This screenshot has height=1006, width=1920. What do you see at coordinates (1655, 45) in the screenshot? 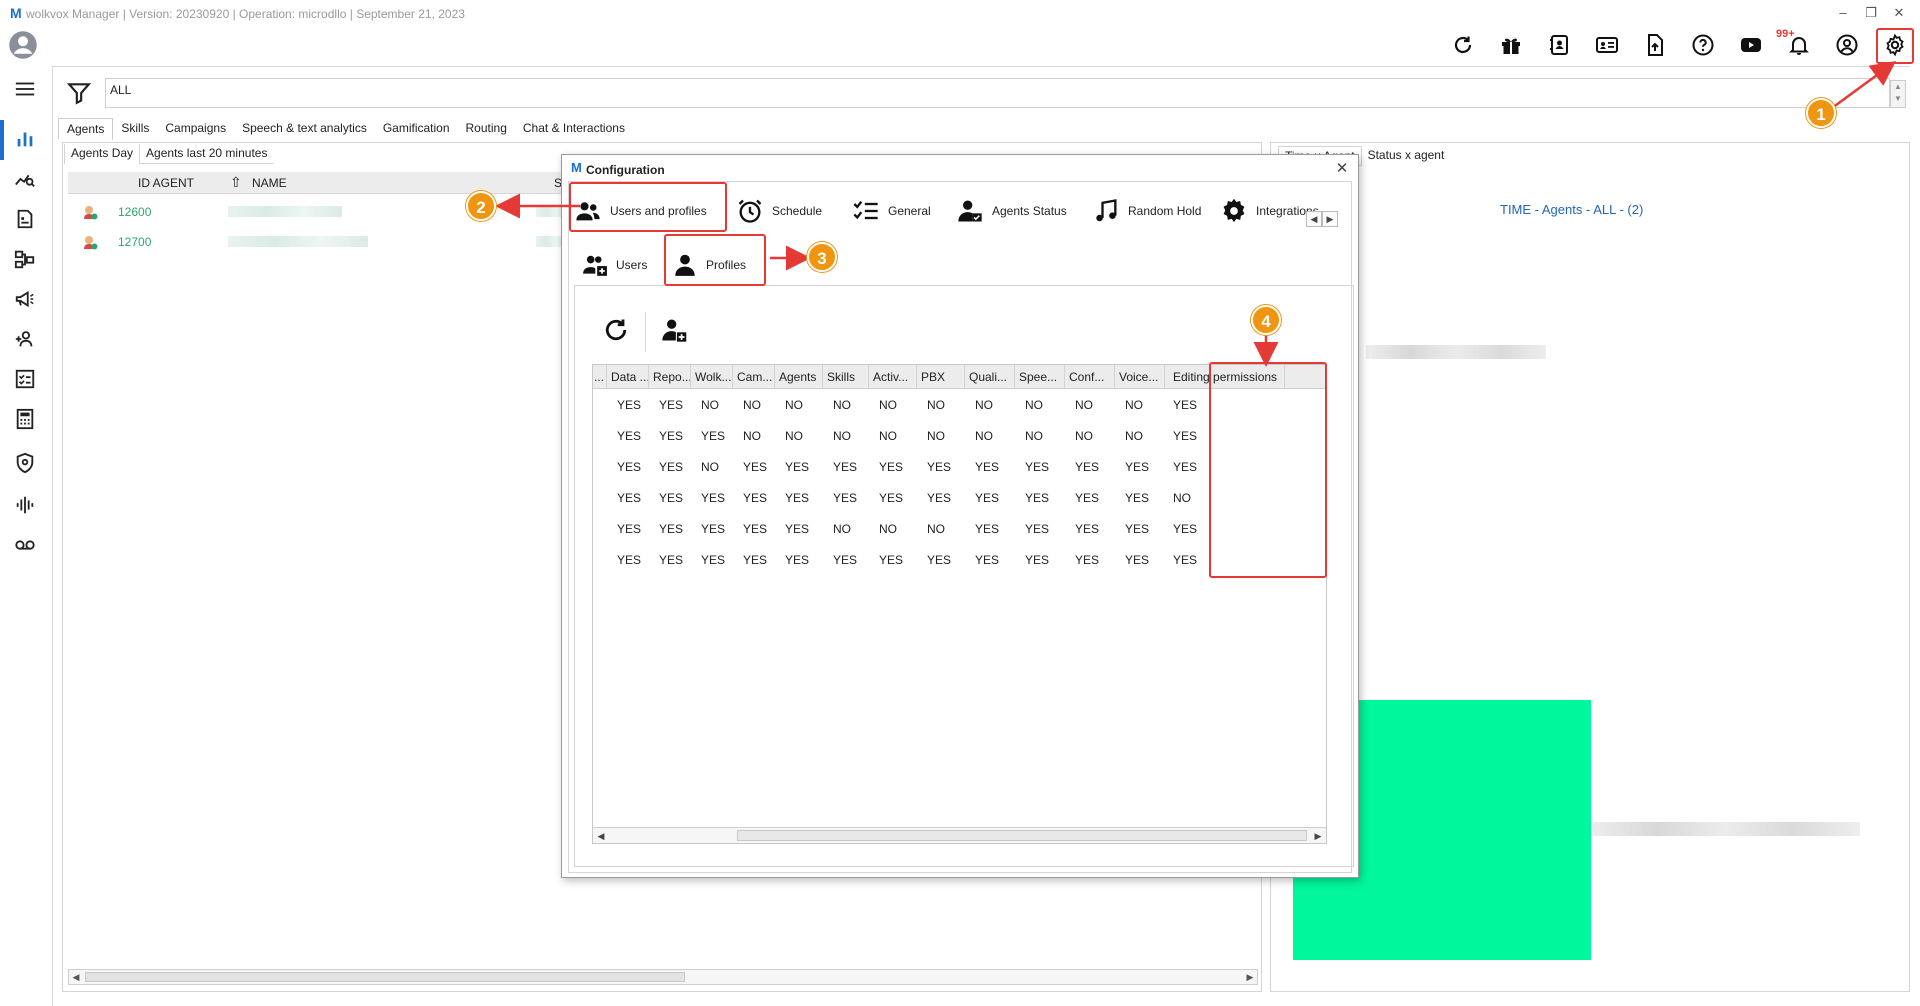
I see `upload-file-icon` at bounding box center [1655, 45].